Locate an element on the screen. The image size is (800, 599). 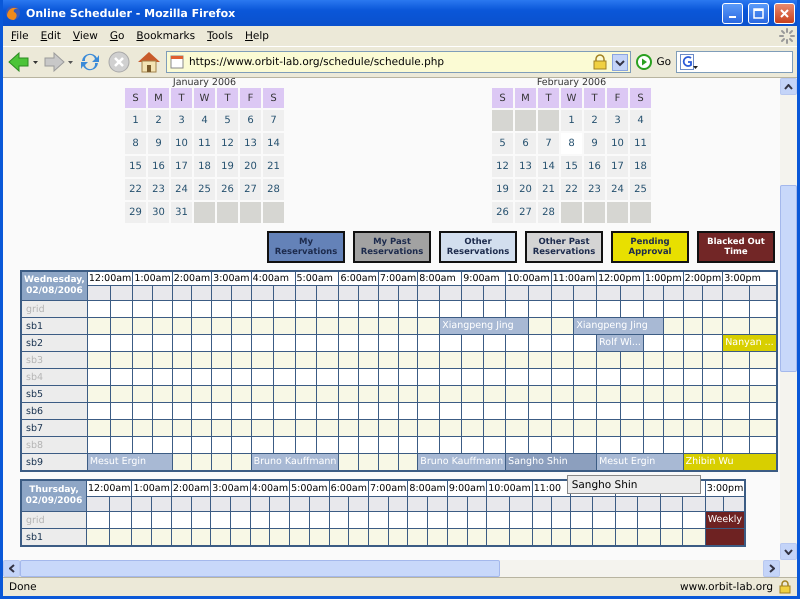
horizontal-scrollbar is located at coordinates (400, 568).